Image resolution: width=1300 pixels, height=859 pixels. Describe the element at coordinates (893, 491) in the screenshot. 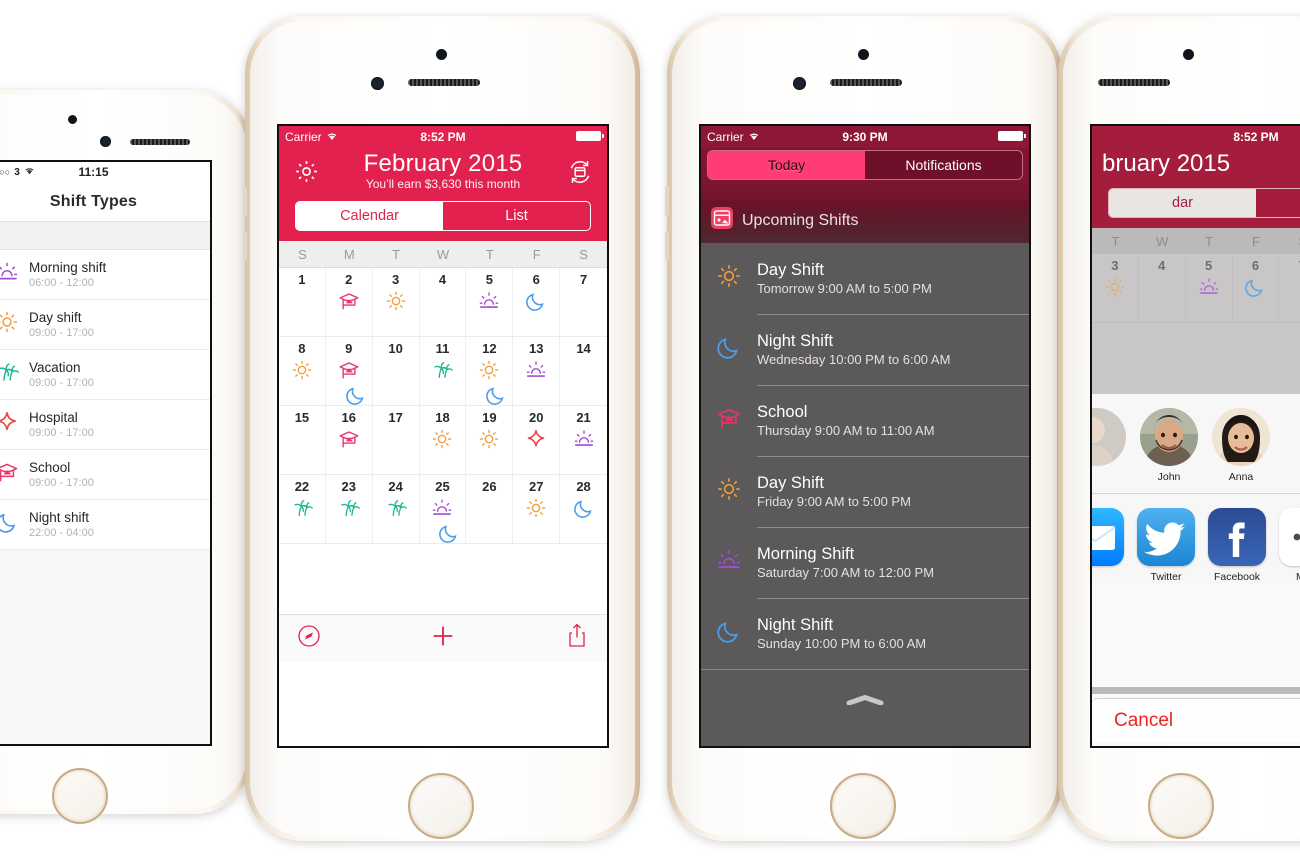

I see `notification-text: Day Shift Friday 9:00 AM to 5:00 PM` at that location.